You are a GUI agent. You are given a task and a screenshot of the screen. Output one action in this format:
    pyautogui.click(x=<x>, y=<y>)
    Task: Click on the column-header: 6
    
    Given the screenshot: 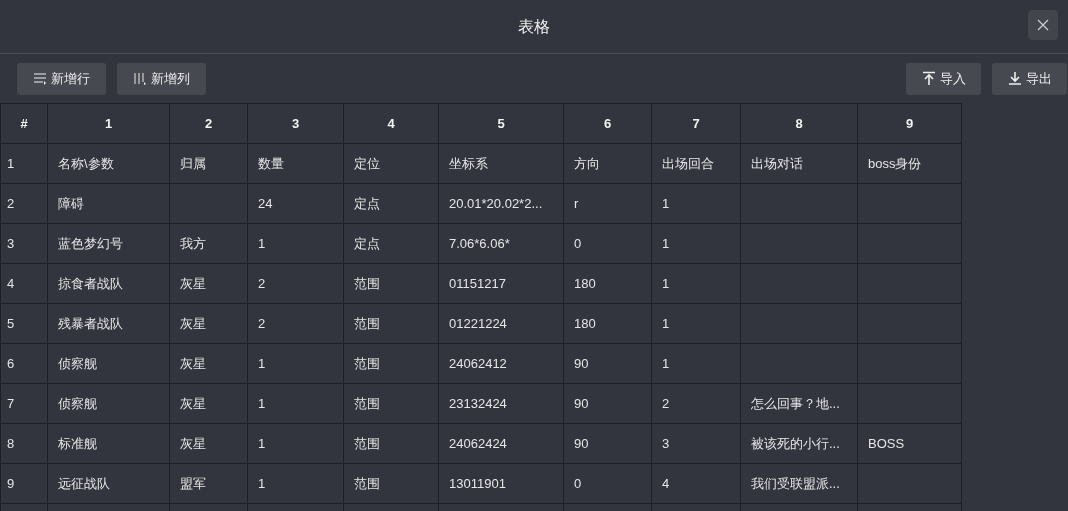 What is the action you would take?
    pyautogui.click(x=607, y=123)
    